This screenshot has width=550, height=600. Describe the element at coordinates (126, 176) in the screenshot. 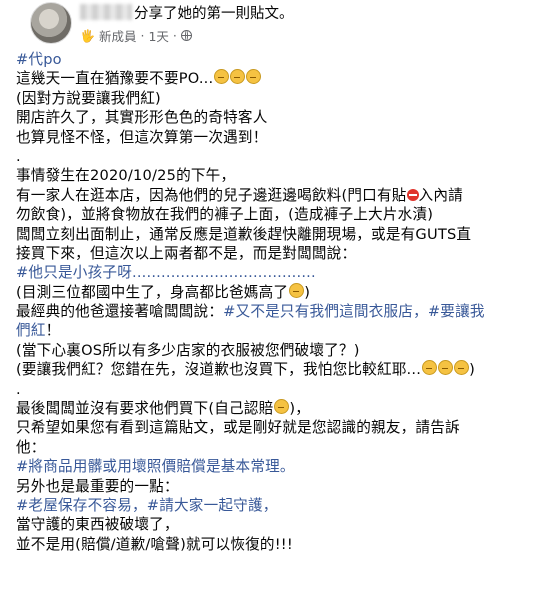

I see `text-line: 事情發生在2020/10/25的下午，` at that location.